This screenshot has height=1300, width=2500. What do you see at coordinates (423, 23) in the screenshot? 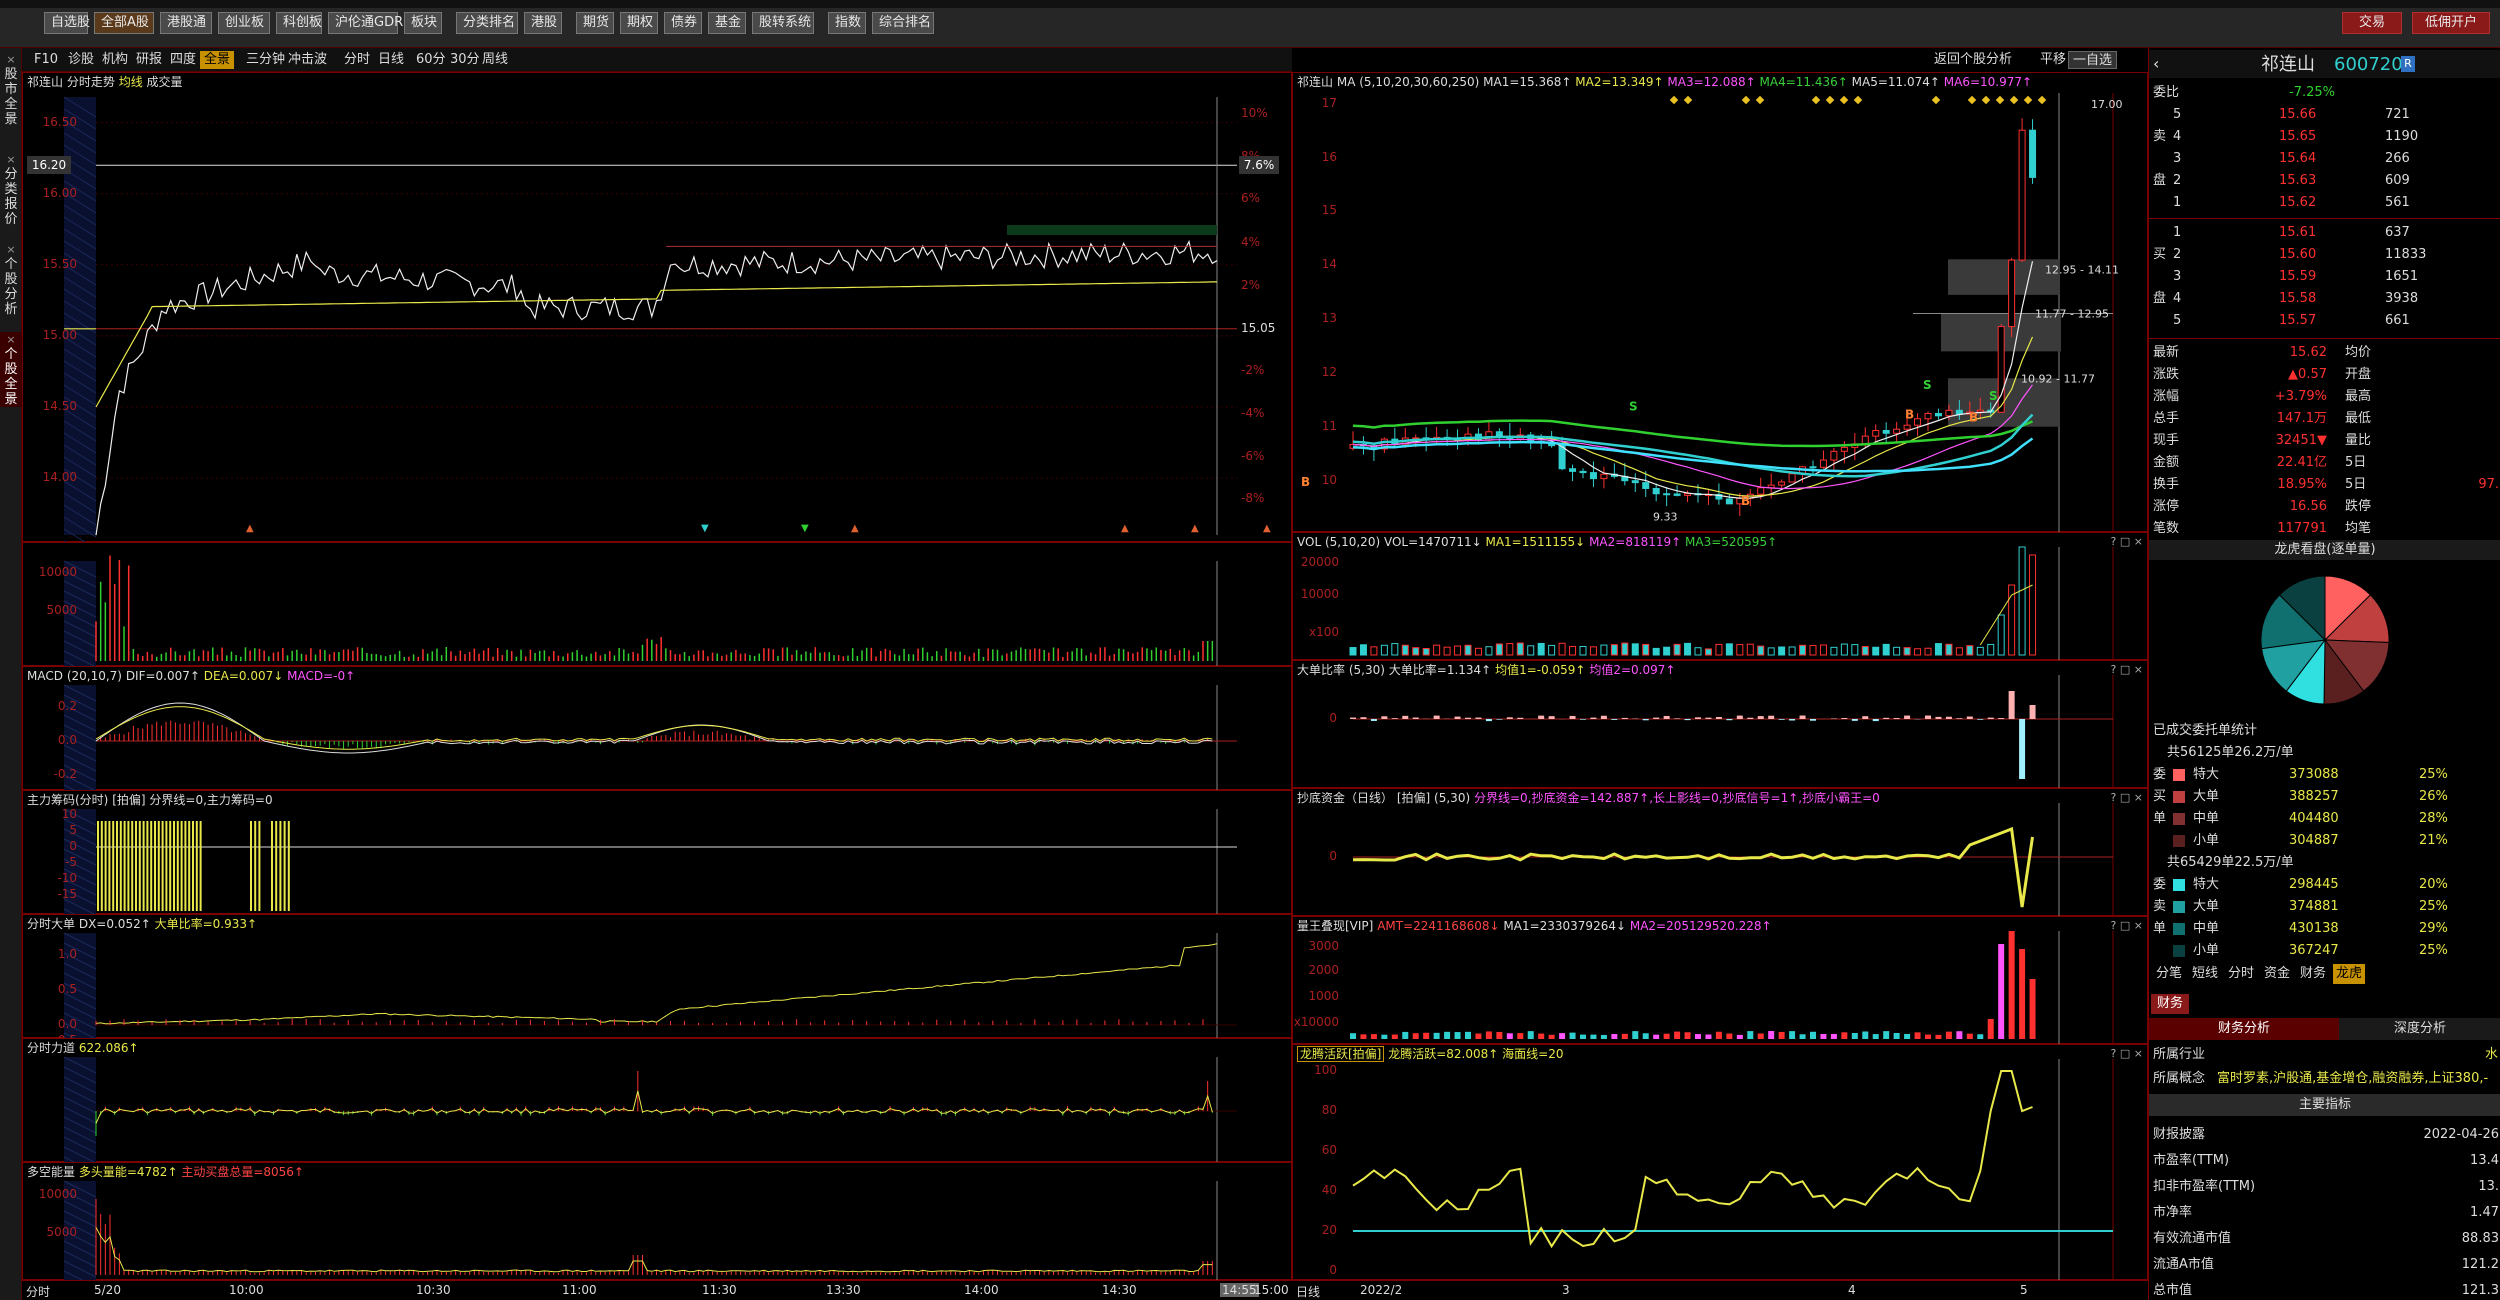
I see `toolbar-button-6: 板块` at bounding box center [423, 23].